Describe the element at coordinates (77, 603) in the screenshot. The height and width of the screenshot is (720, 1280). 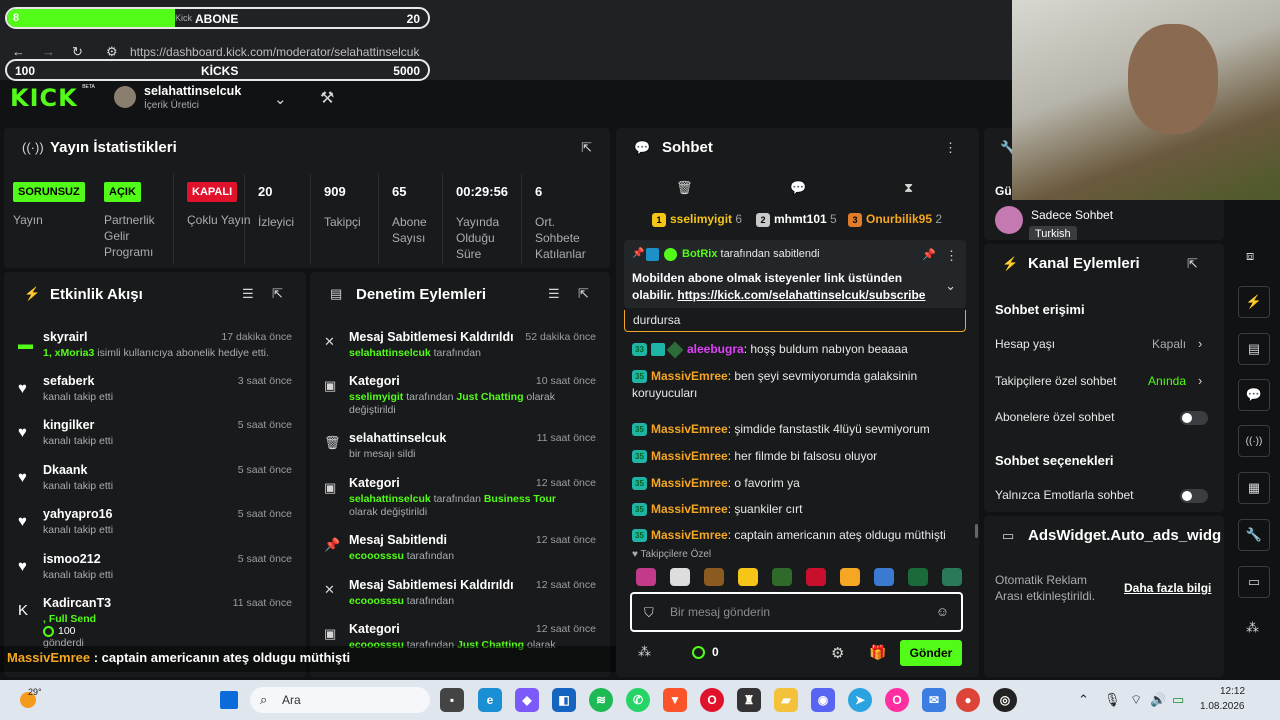
I see `activity-user: KadircanT3` at that location.